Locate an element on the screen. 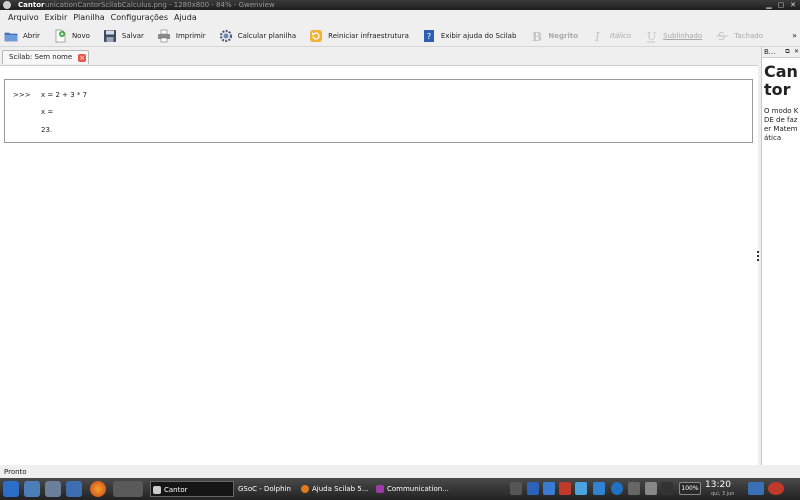  close-window-button: ✕ is located at coordinates (793, 5).